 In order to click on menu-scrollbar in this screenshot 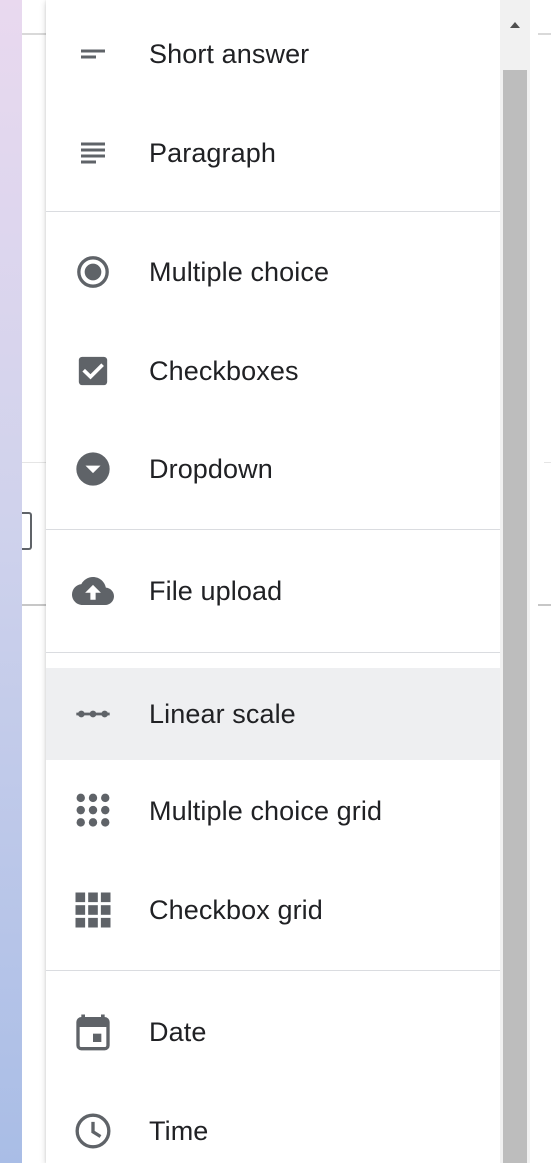, I will do `click(515, 581)`.